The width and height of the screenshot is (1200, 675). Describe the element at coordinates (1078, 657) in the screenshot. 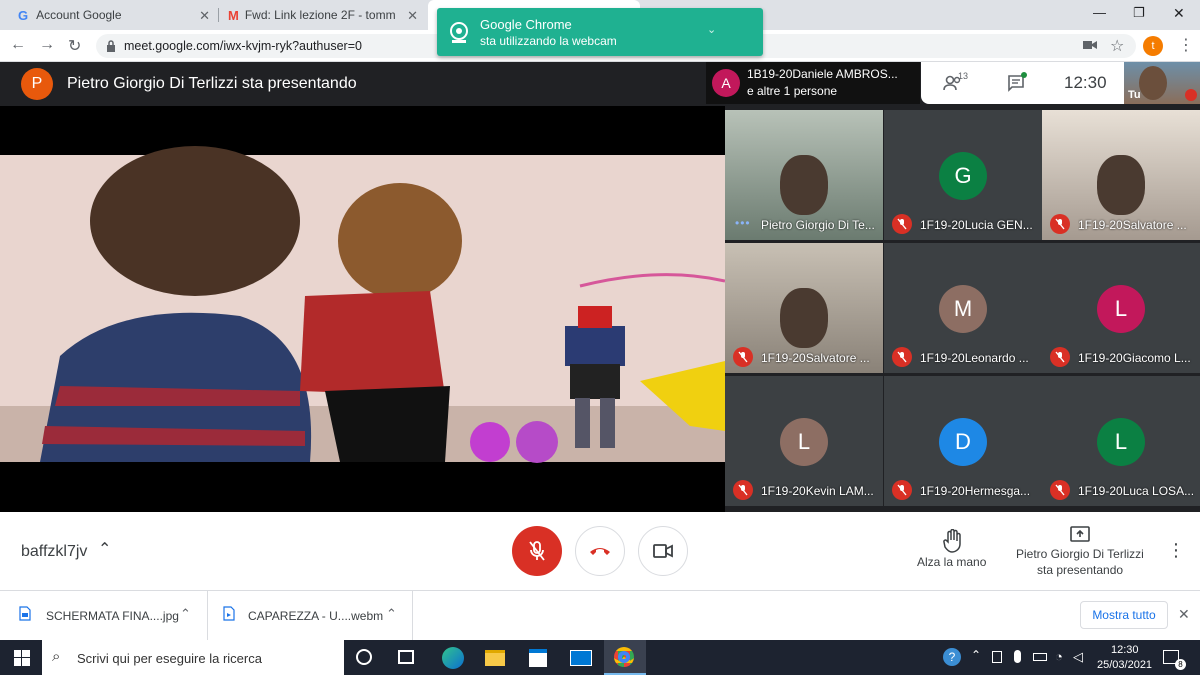

I see `volume-icon: ◁` at that location.